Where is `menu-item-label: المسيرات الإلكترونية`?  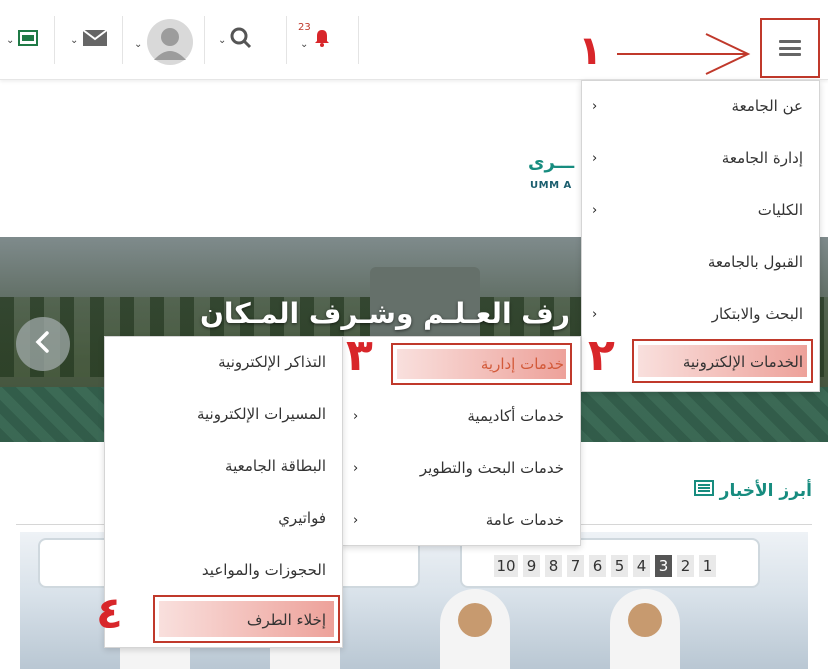
menu-item-label: المسيرات الإلكترونية is located at coordinates (261, 414).